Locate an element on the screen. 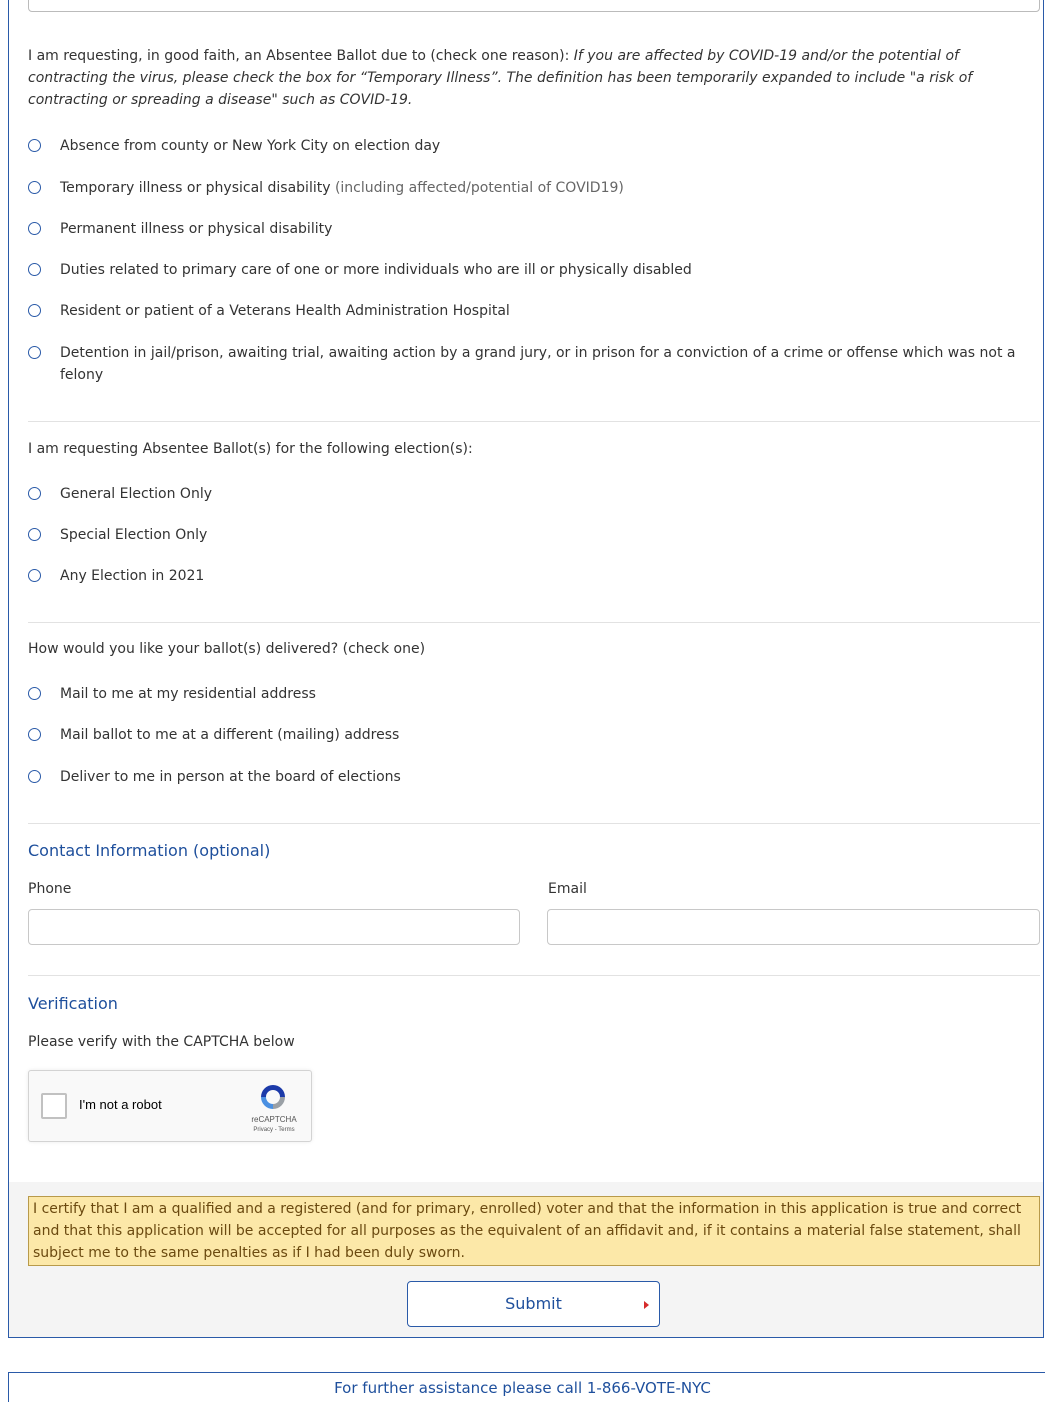  reason-option-label: Permanent illness or physical disability is located at coordinates (196, 229).